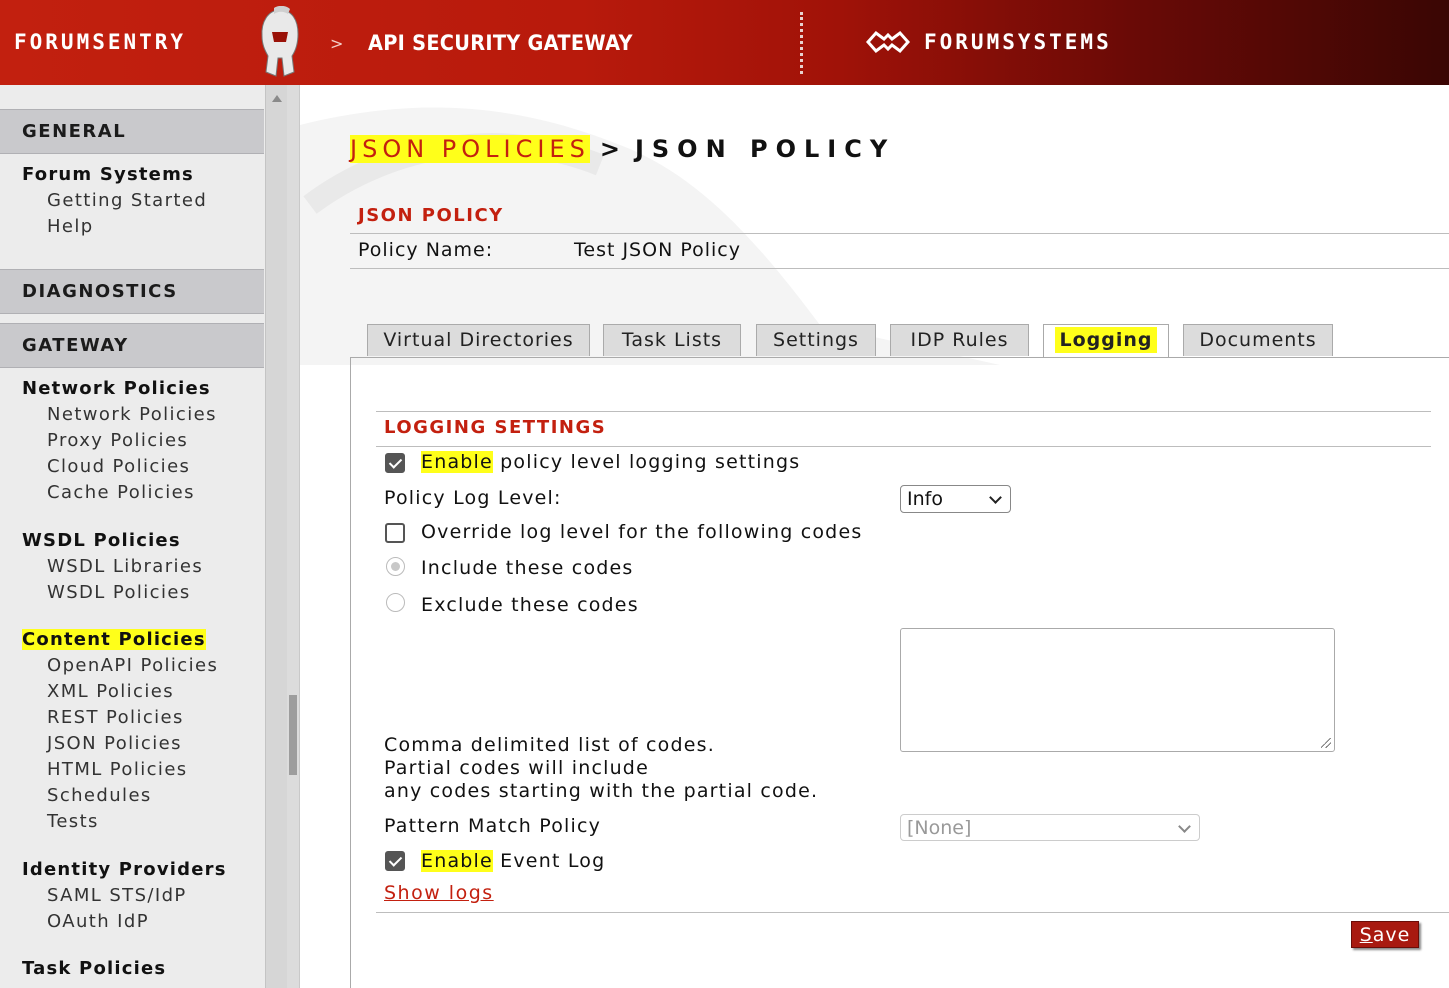 Image resolution: width=1449 pixels, height=988 pixels. What do you see at coordinates (1391, 935) in the screenshot?
I see `save-label: ave` at bounding box center [1391, 935].